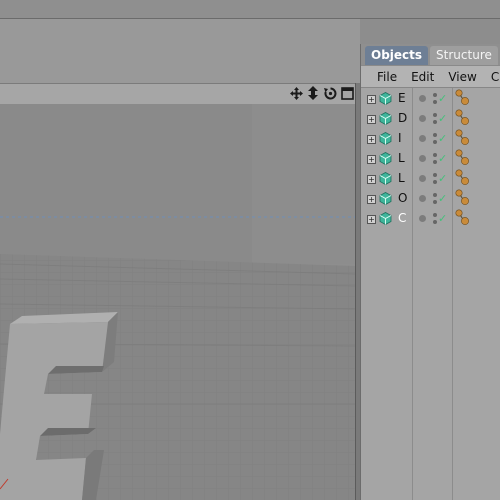 This screenshot has height=500, width=500. Describe the element at coordinates (179, 94) in the screenshot. I see `viewport-header` at that location.